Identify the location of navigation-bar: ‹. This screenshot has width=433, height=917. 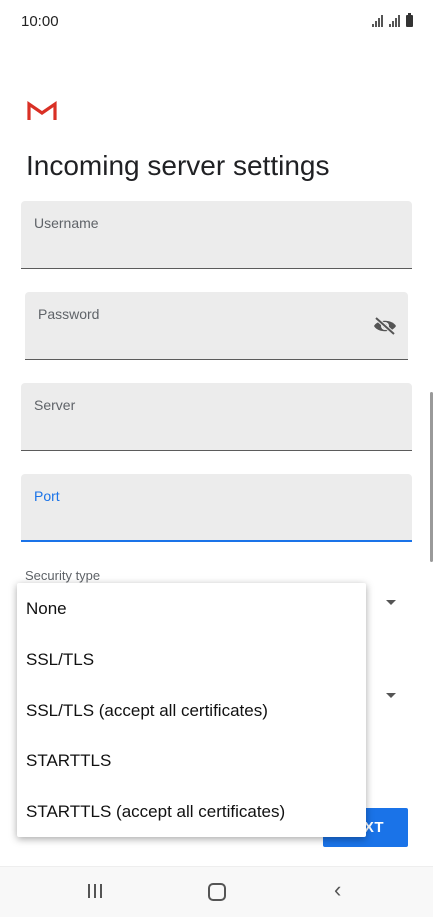
(216, 891).